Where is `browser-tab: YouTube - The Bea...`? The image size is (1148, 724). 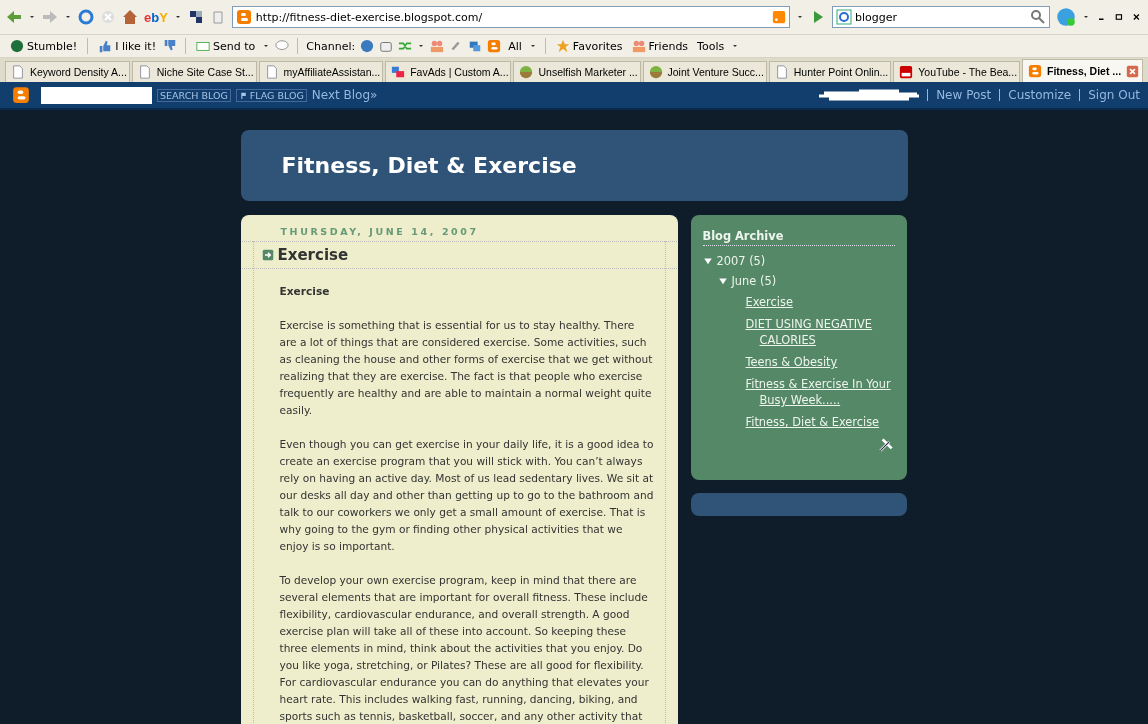
browser-tab: YouTube - The Bea... is located at coordinates (956, 71).